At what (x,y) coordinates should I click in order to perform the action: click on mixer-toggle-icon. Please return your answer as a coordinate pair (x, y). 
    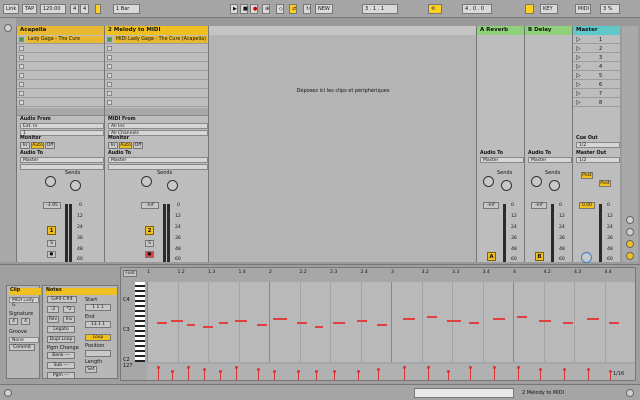
    Looking at the image, I should click on (630, 256).